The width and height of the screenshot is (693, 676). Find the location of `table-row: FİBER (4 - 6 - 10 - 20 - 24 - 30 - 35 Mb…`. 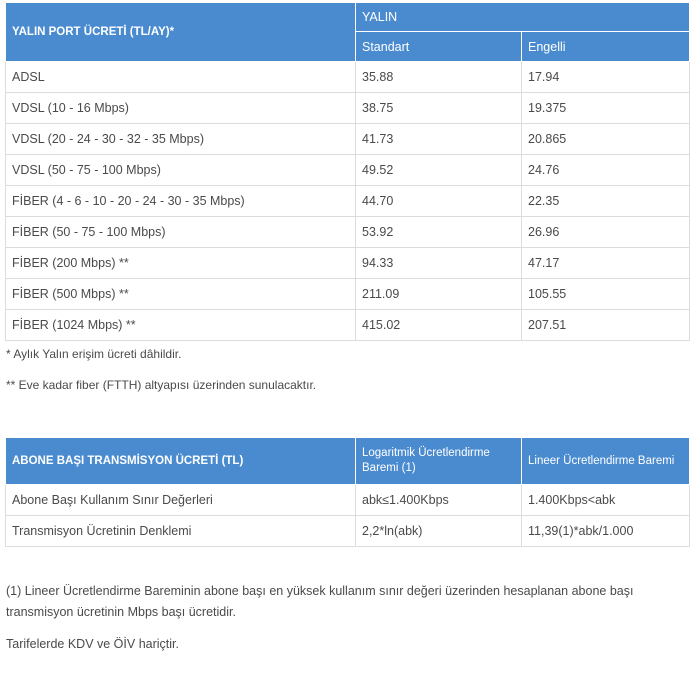

table-row: FİBER (4 - 6 - 10 - 20 - 24 - 30 - 35 Mb… is located at coordinates (348, 201).